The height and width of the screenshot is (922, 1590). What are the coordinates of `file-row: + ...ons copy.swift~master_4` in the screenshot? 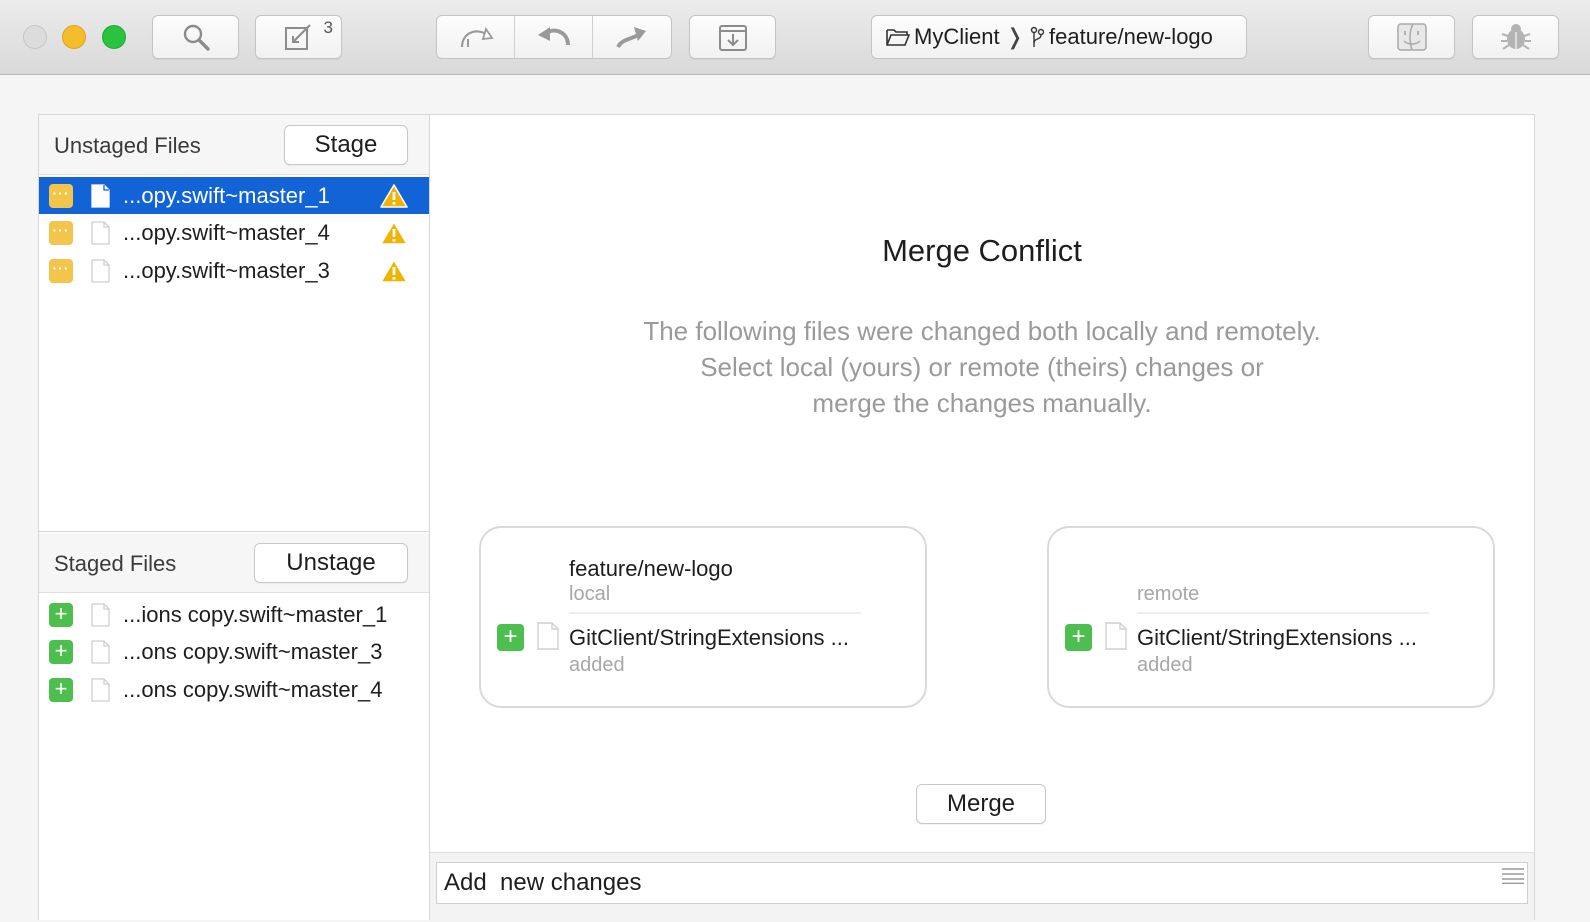 It's located at (234, 689).